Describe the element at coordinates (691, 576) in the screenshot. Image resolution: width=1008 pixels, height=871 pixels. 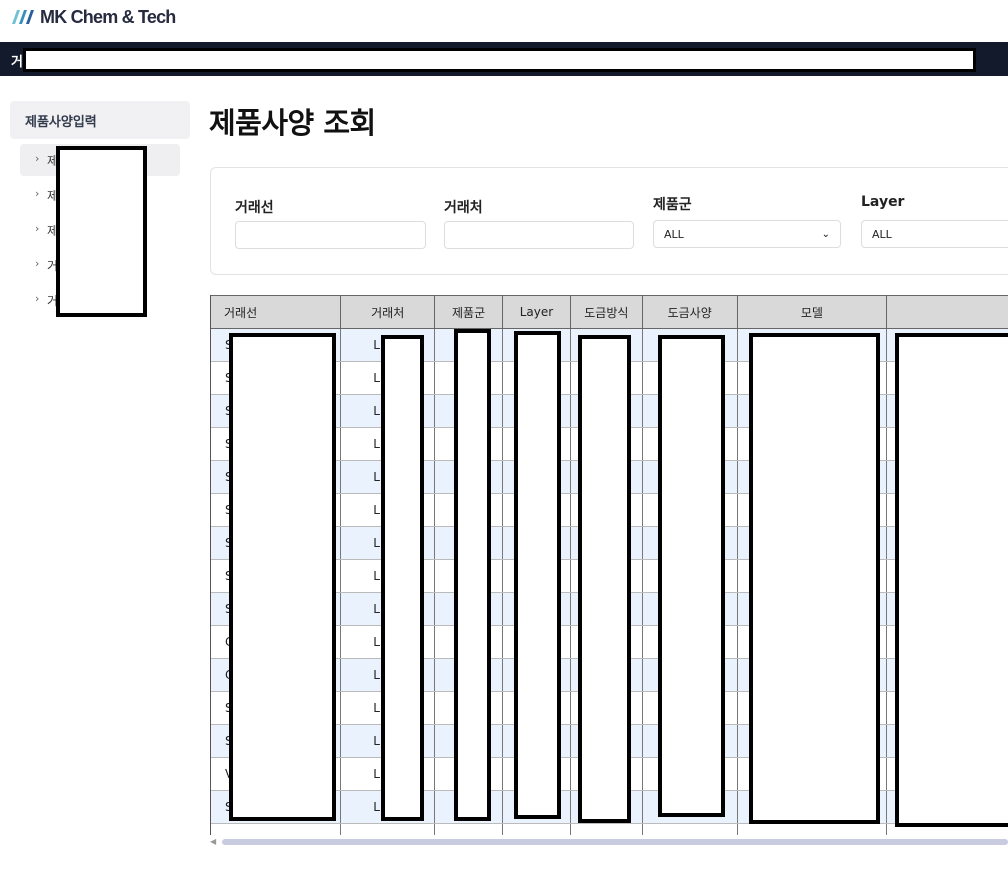
I see `redacted-column-plating-spec` at that location.